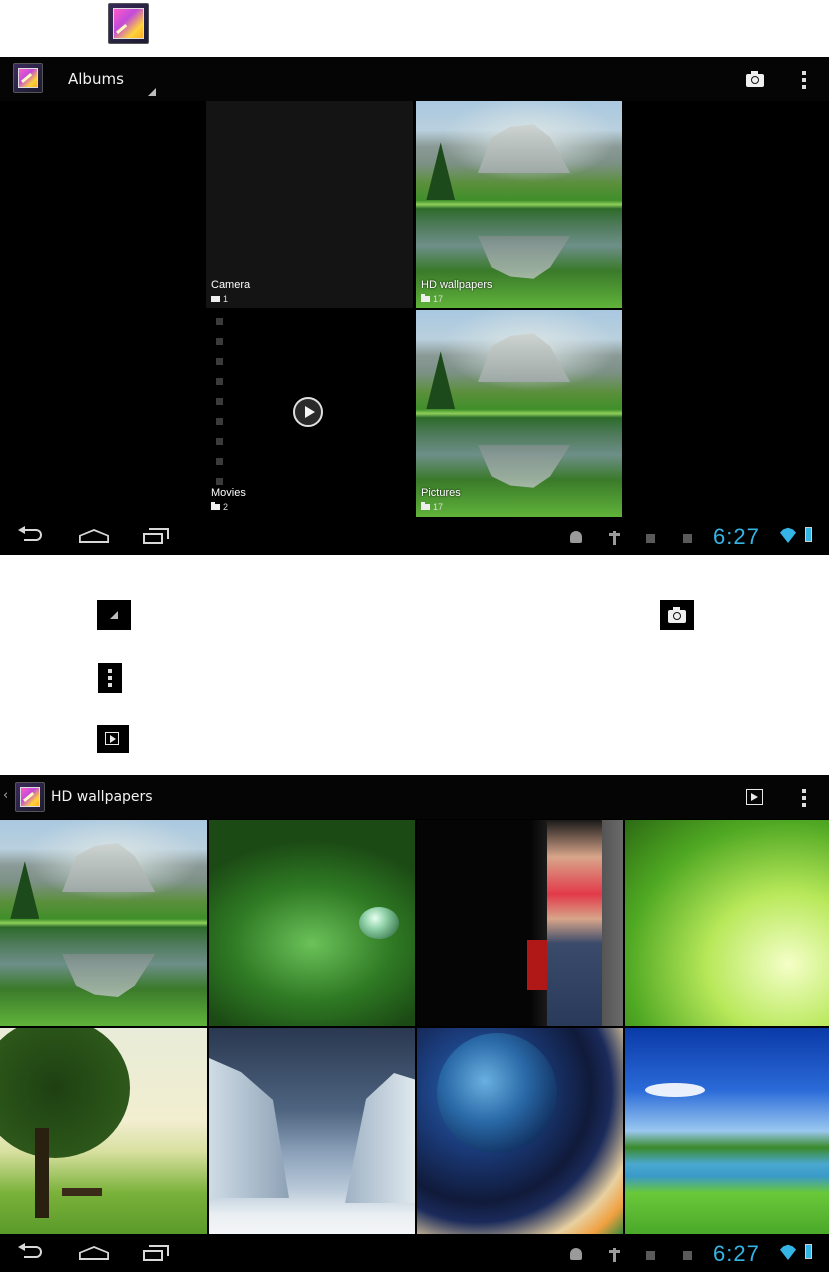  Describe the element at coordinates (215, 299) in the screenshot. I see `camera-small-icon` at that location.